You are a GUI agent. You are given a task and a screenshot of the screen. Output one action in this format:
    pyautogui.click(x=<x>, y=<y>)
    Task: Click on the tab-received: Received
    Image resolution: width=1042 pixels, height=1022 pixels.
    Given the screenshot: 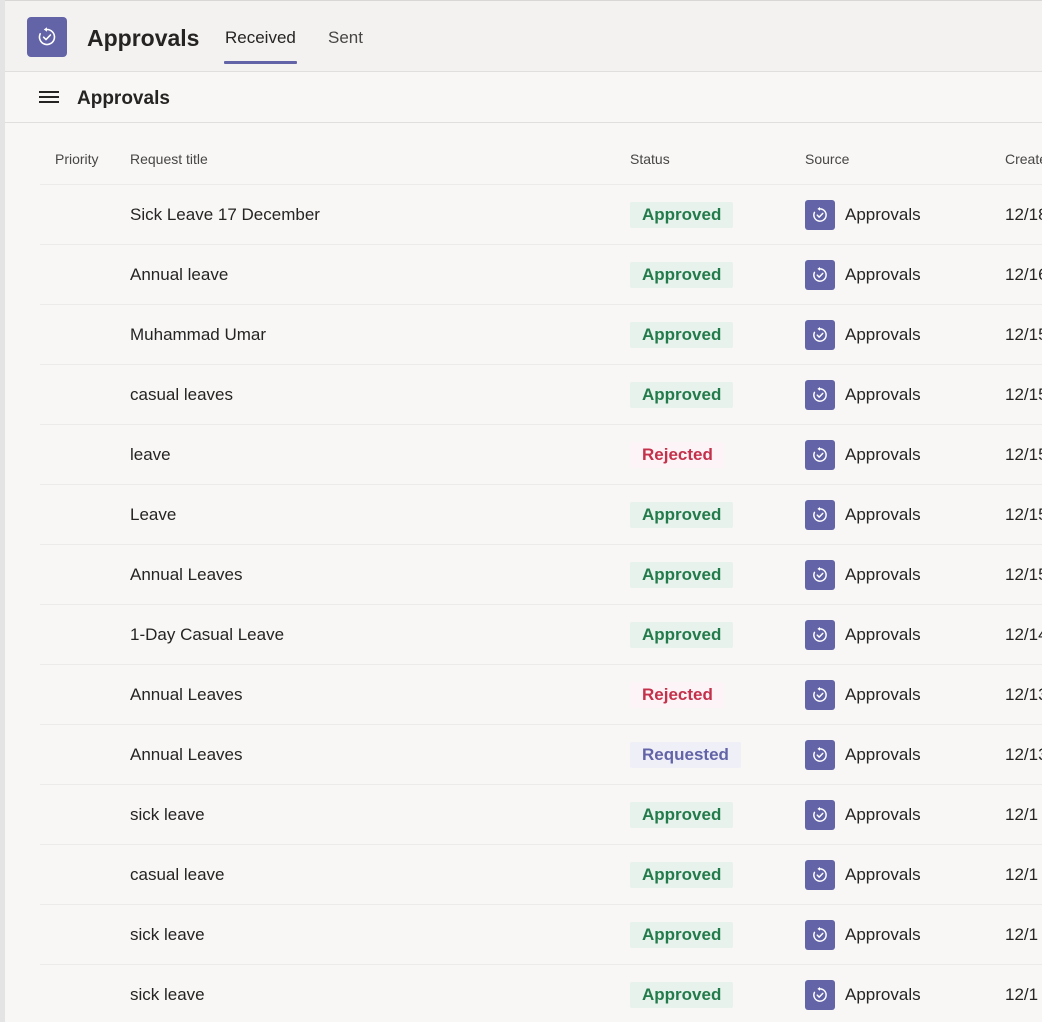 What is the action you would take?
    pyautogui.click(x=260, y=38)
    